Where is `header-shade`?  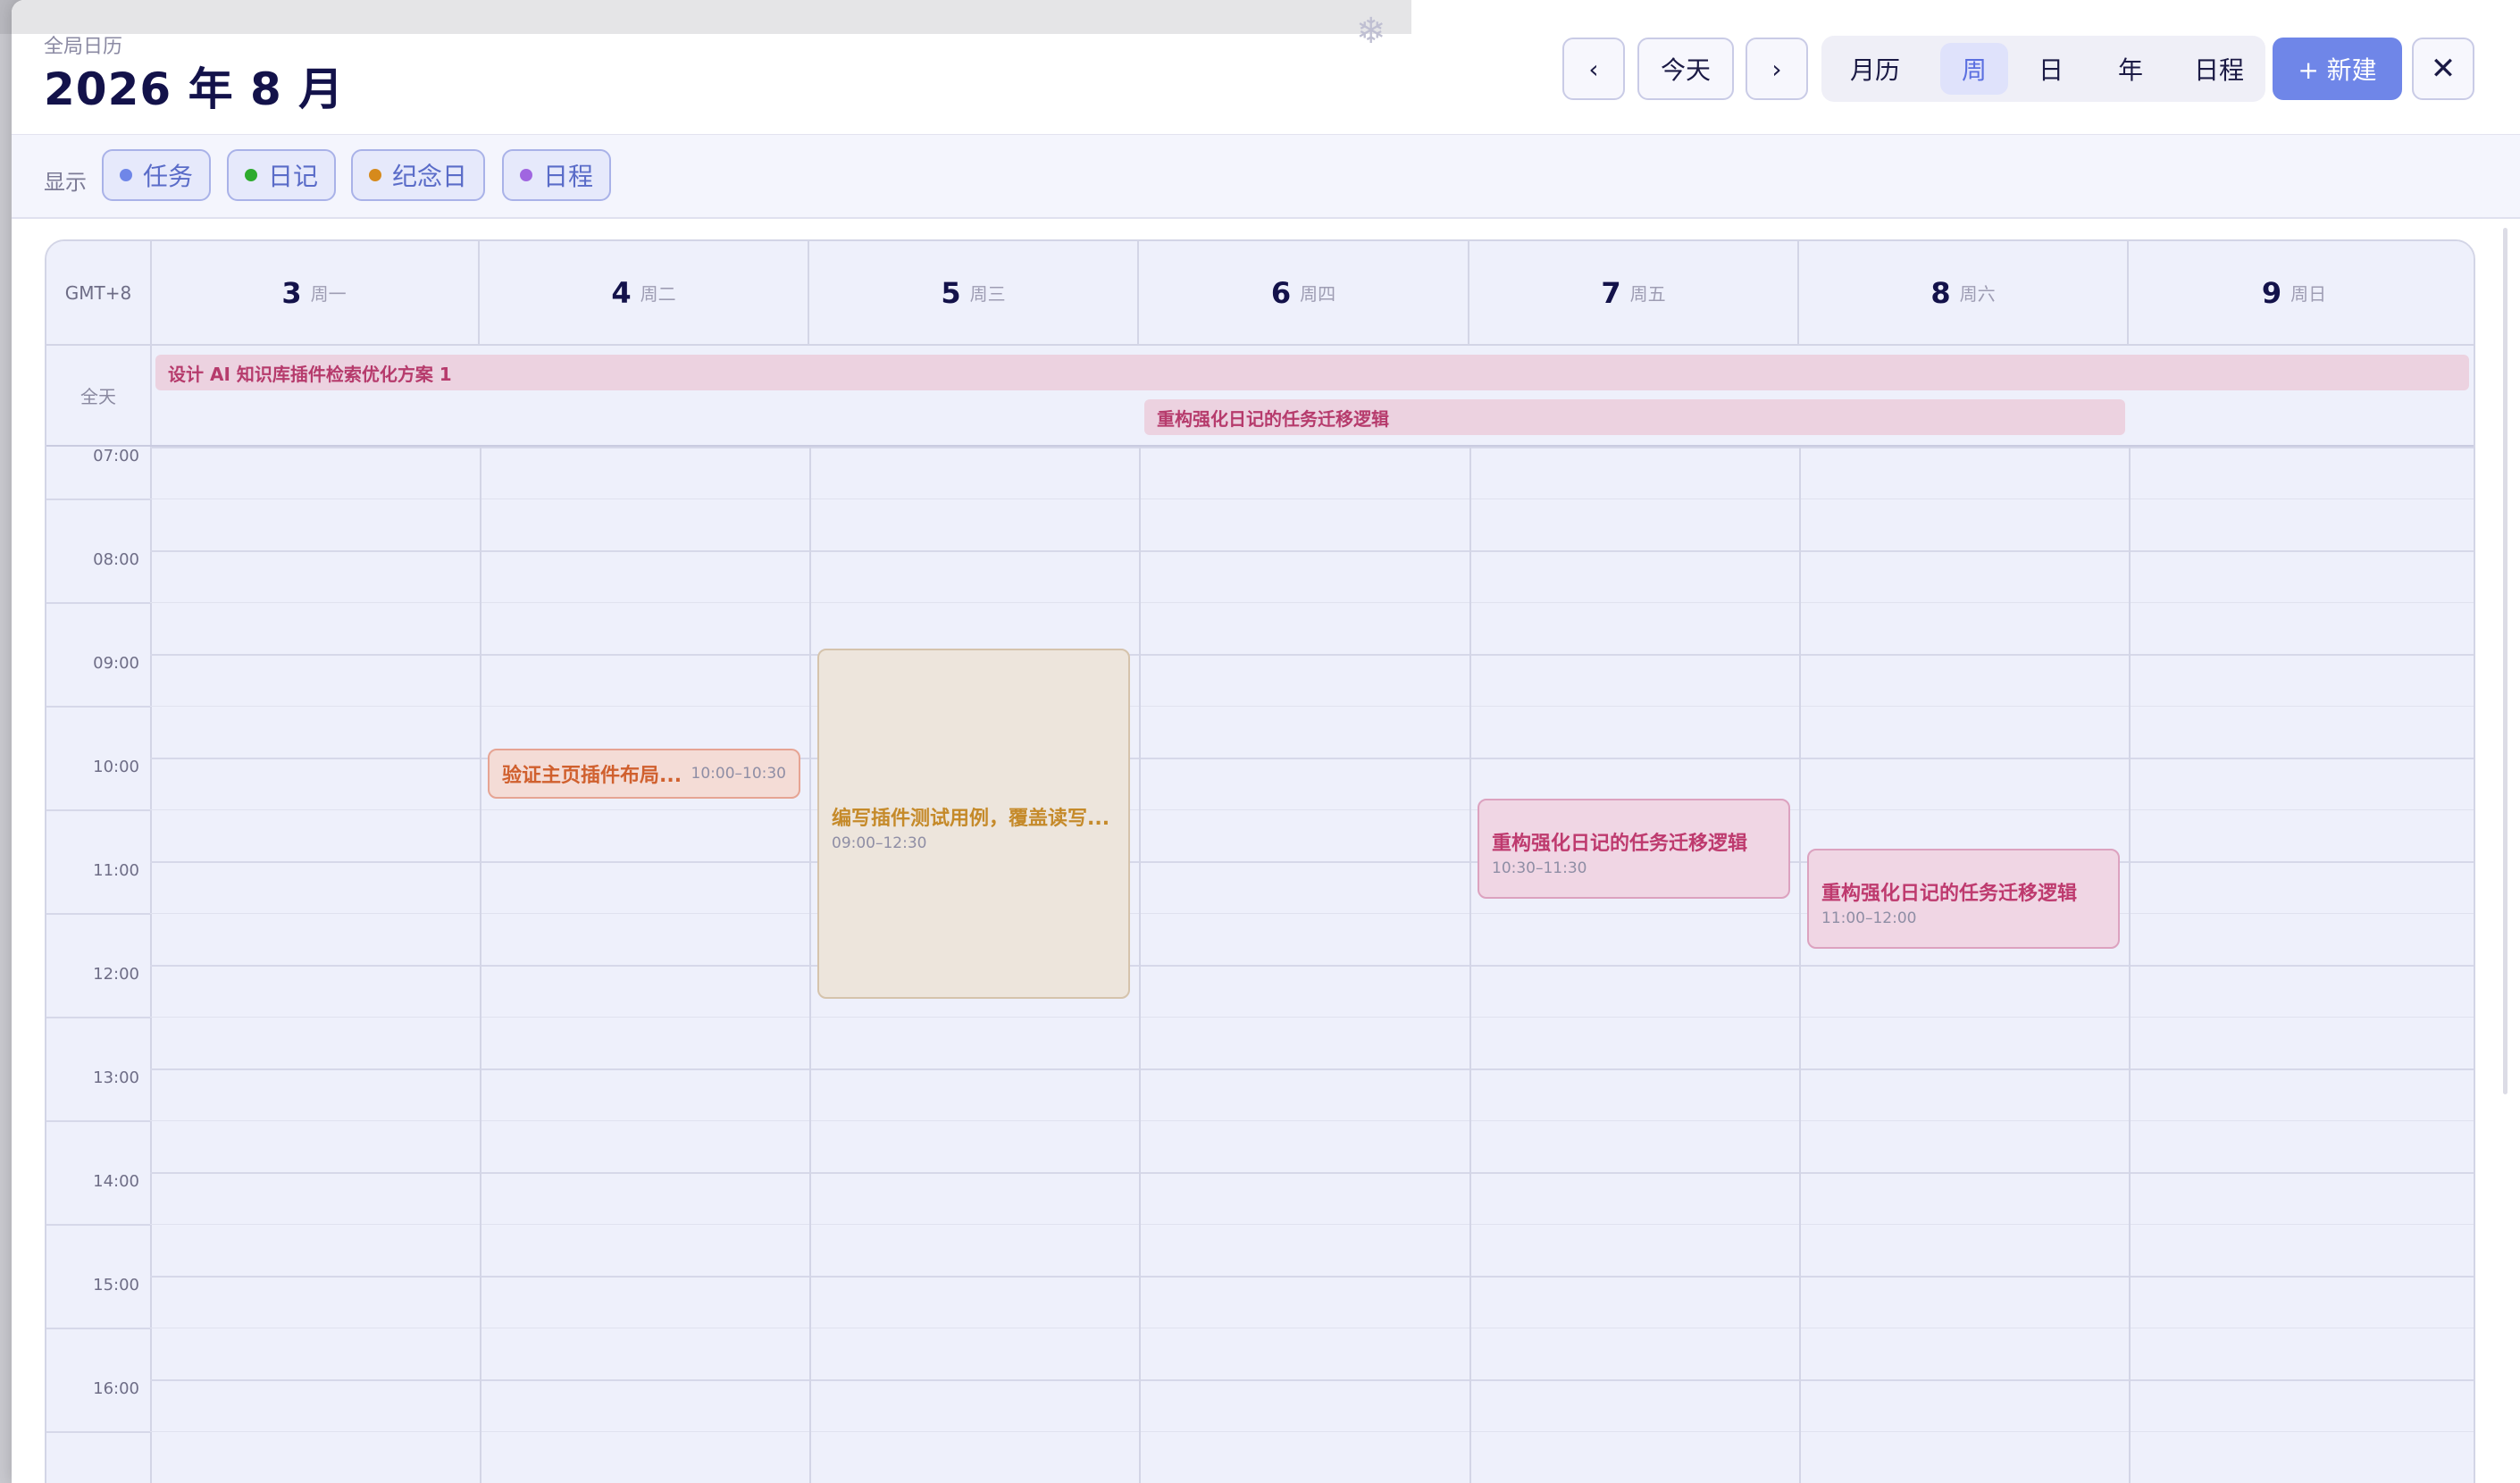 header-shade is located at coordinates (711, 17).